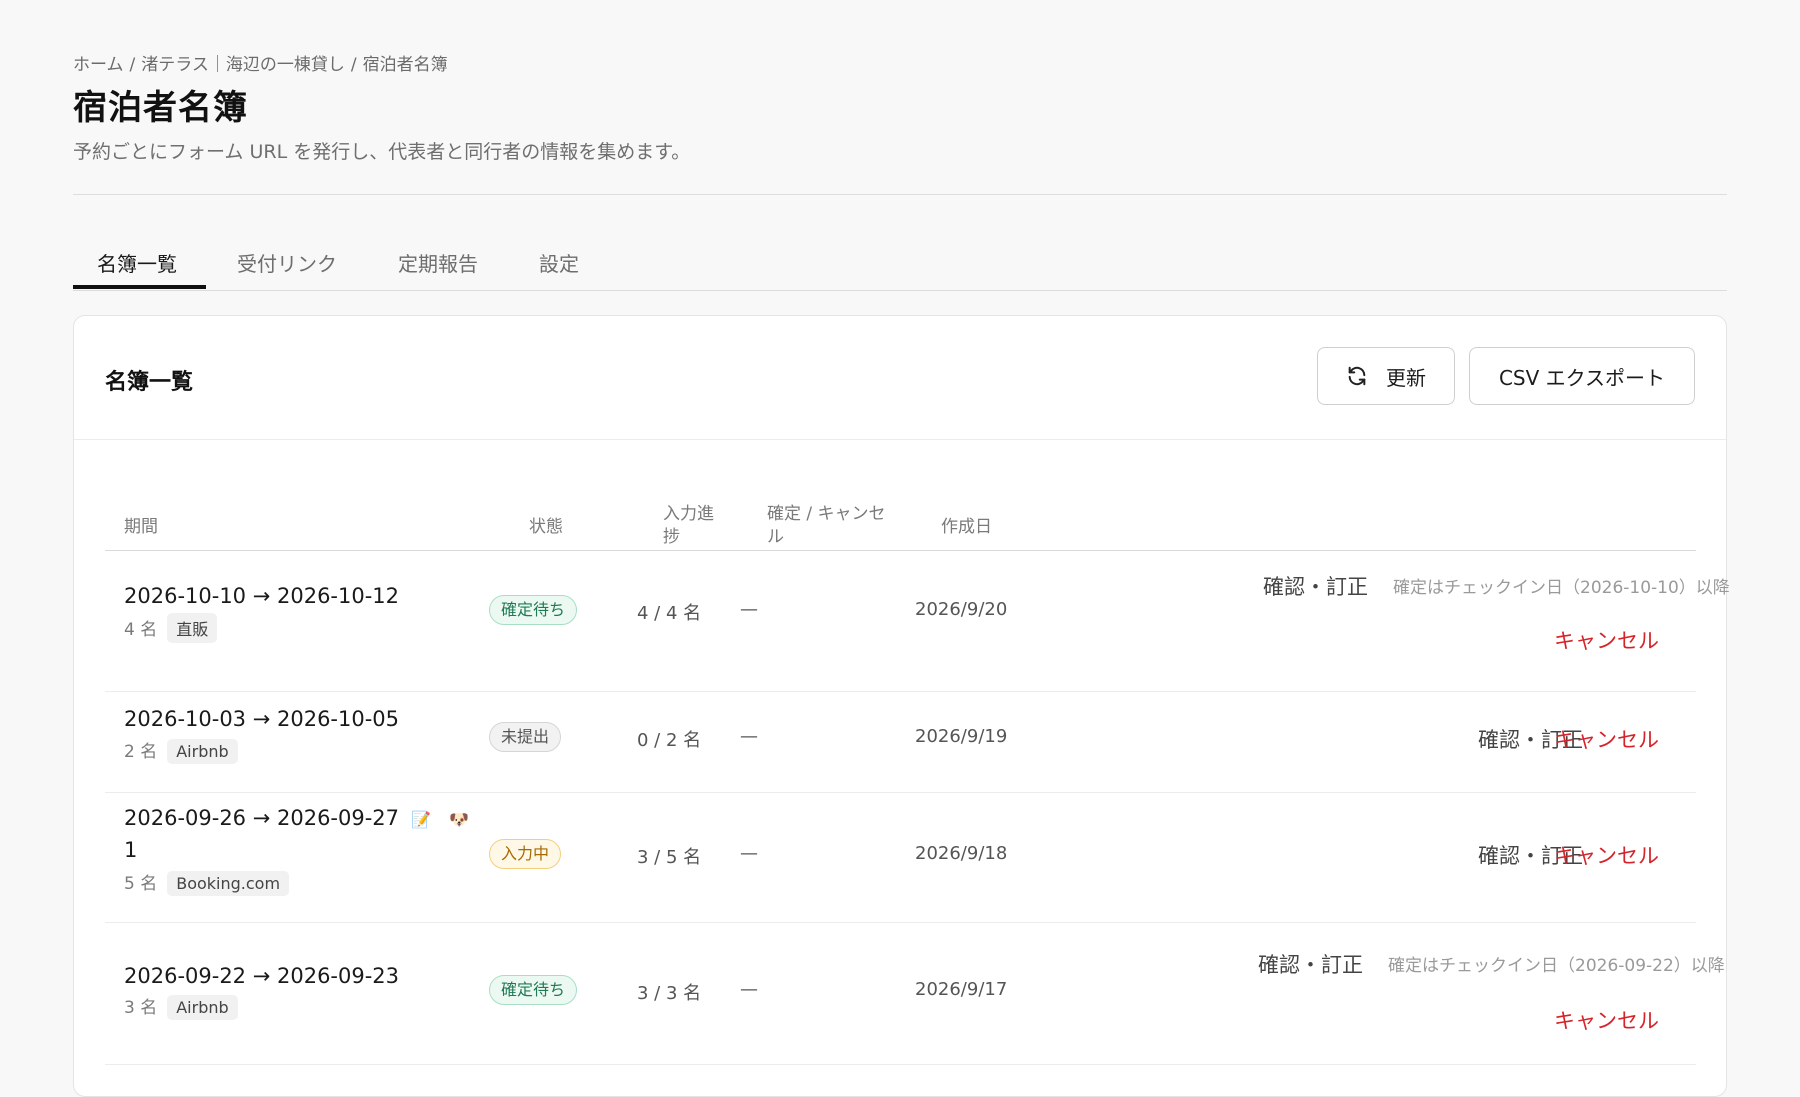 The image size is (1800, 1097). Describe the element at coordinates (149, 382) in the screenshot. I see `card-title: 名簿一覧` at that location.